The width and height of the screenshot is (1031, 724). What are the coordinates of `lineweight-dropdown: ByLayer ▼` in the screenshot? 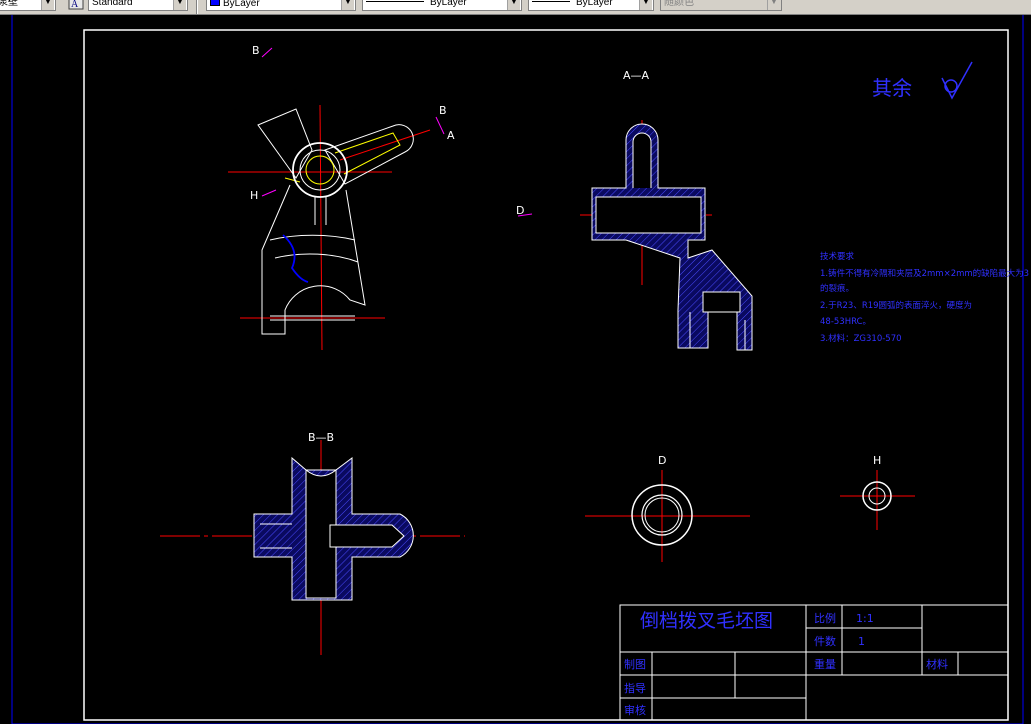 It's located at (591, 5).